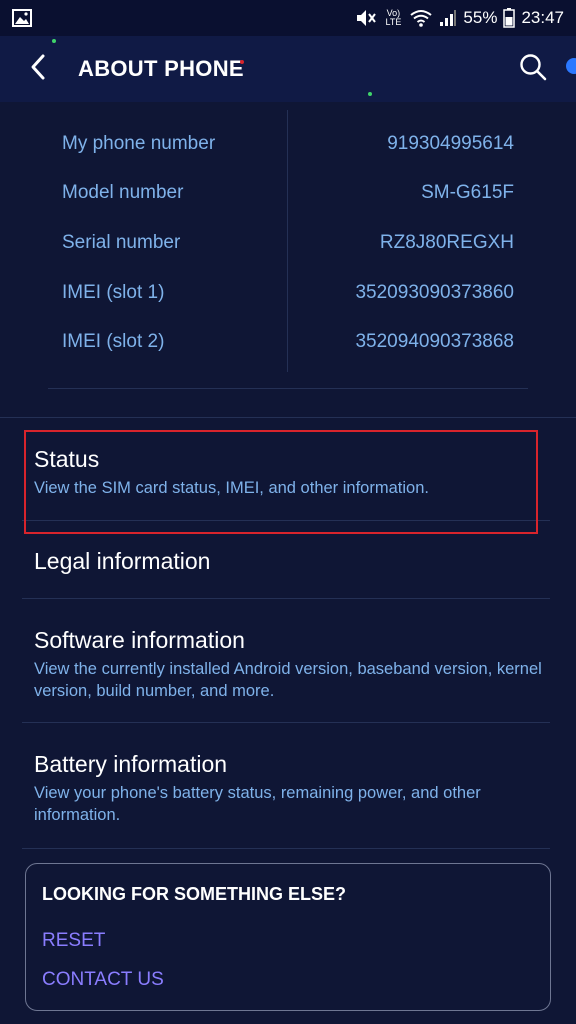 Image resolution: width=576 pixels, height=1024 pixels. What do you see at coordinates (139, 143) in the screenshot?
I see `info-label: My phone number` at bounding box center [139, 143].